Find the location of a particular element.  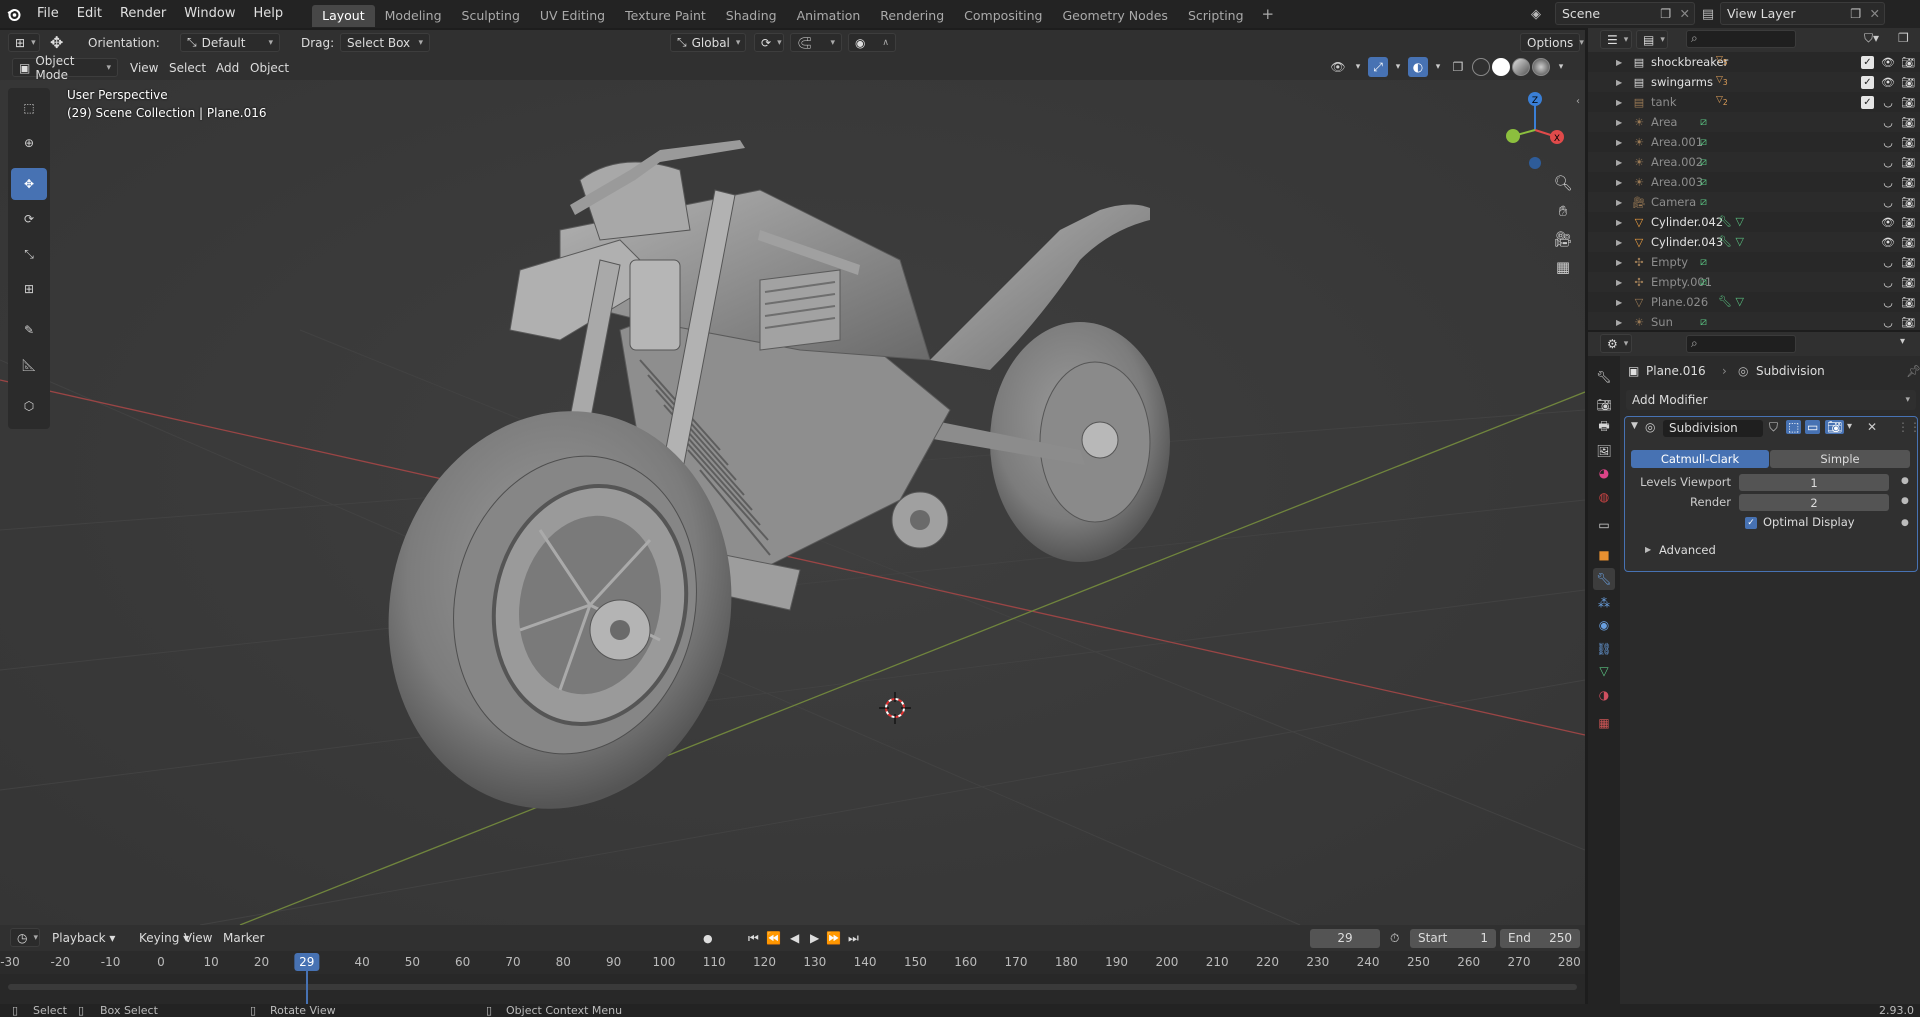

editor-type-dropdown: ⊞ ▾ is located at coordinates (24, 42).